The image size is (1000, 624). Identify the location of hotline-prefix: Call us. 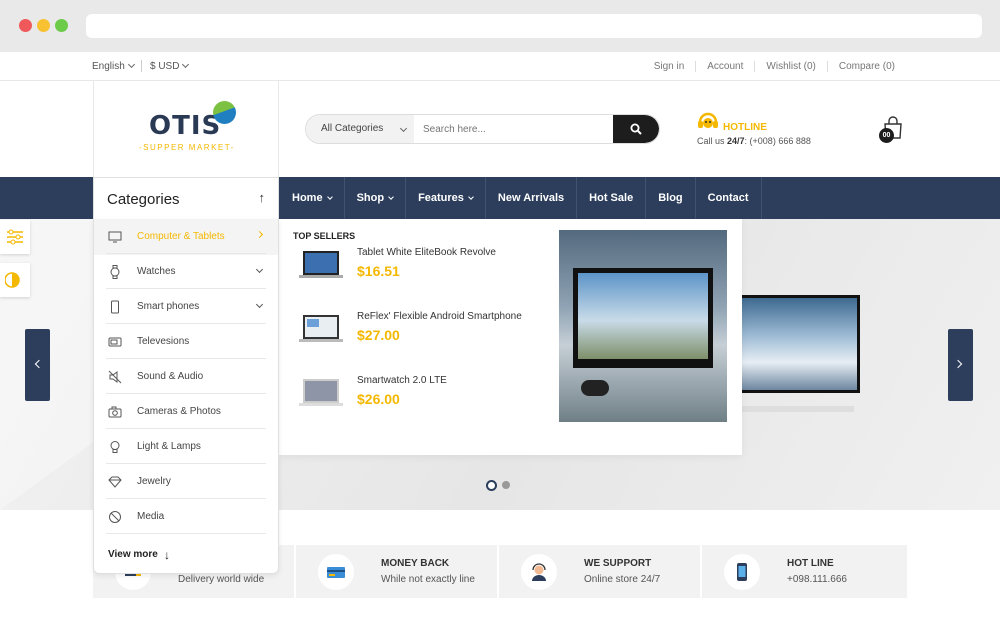
(712, 141).